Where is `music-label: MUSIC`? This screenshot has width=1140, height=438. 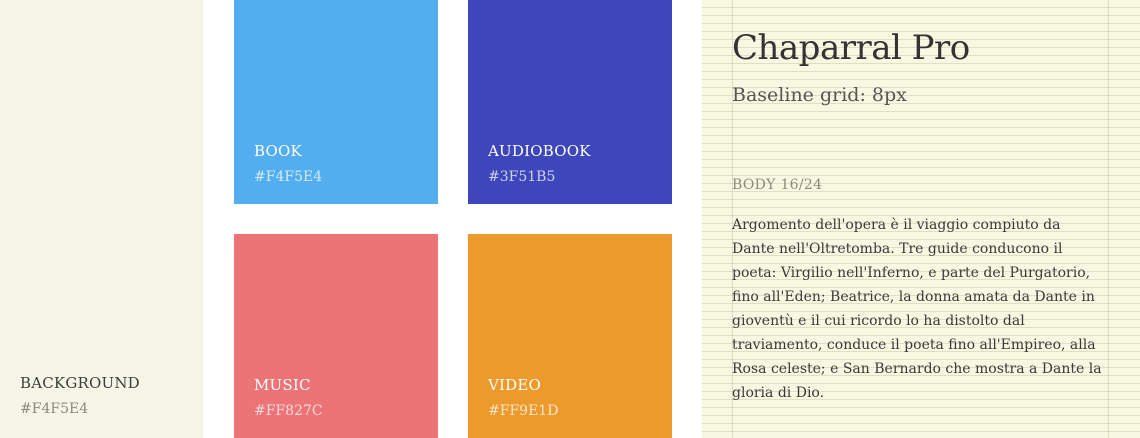
music-label: MUSIC is located at coordinates (282, 385).